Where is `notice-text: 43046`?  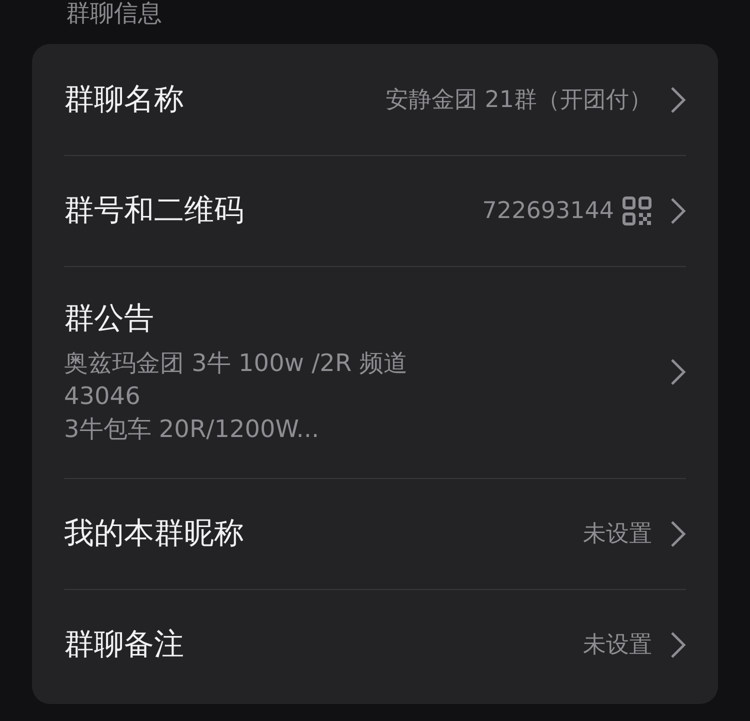
notice-text: 43046 is located at coordinates (103, 396).